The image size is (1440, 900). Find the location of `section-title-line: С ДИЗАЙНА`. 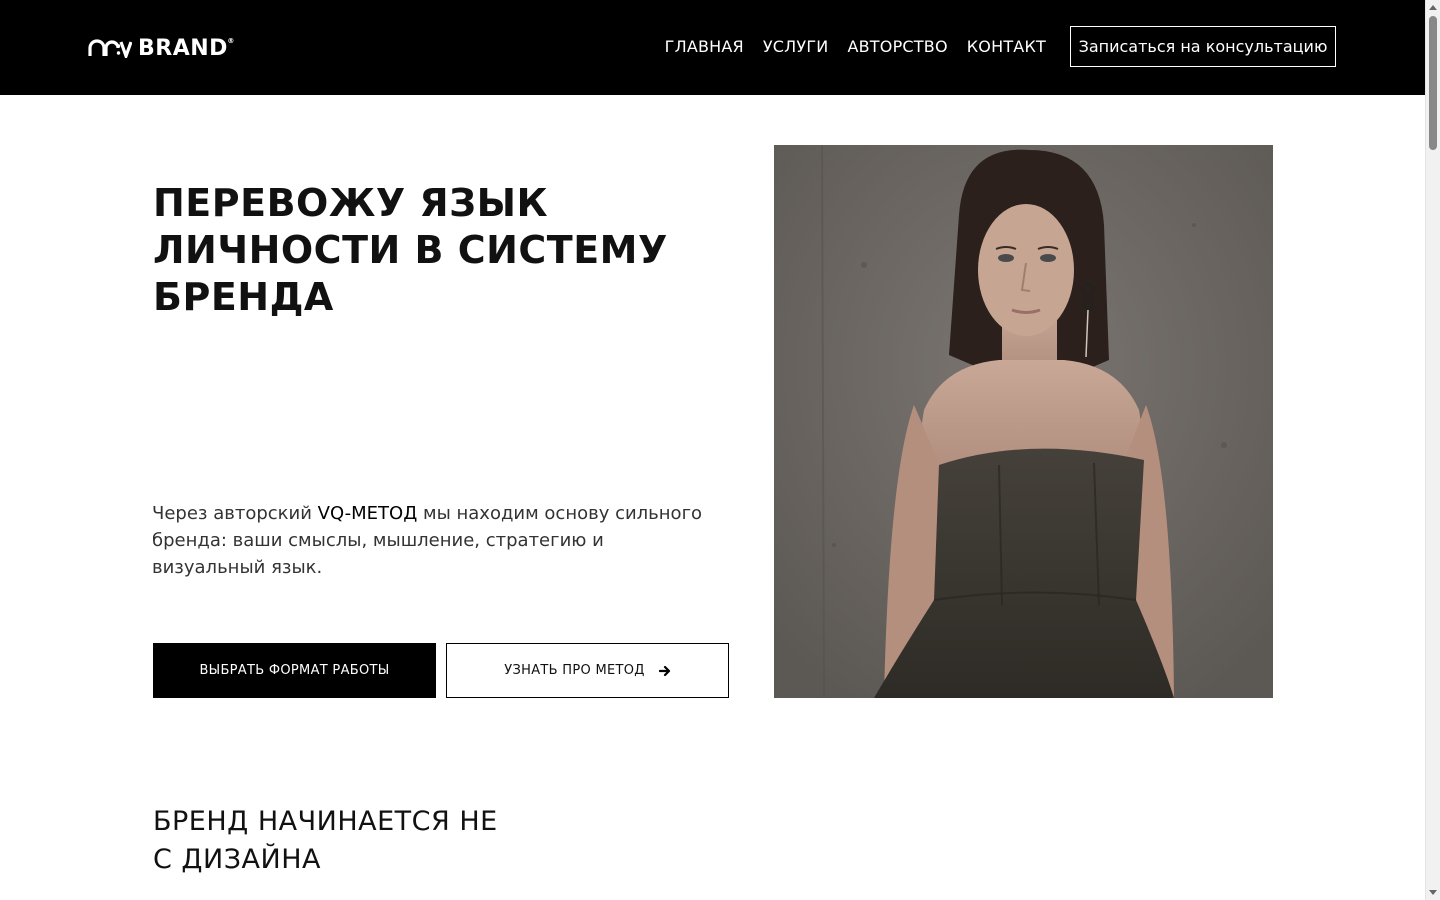

section-title-line: С ДИЗАЙНА is located at coordinates (237, 859).